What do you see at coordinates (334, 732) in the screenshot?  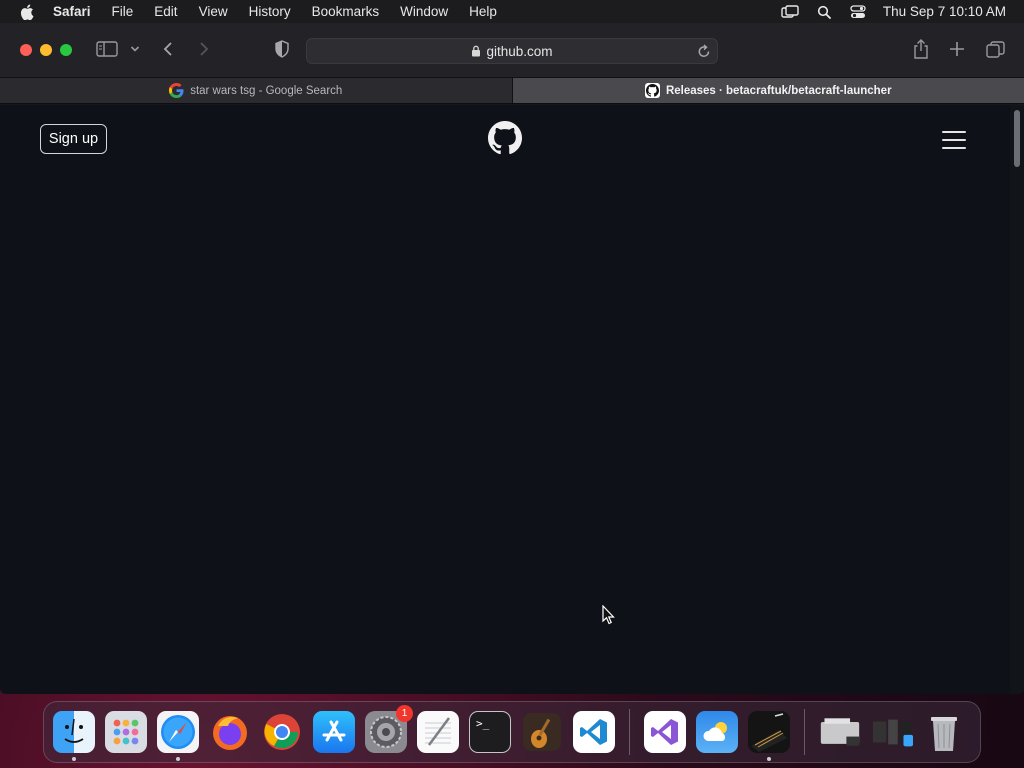 I see `app-store-icon` at bounding box center [334, 732].